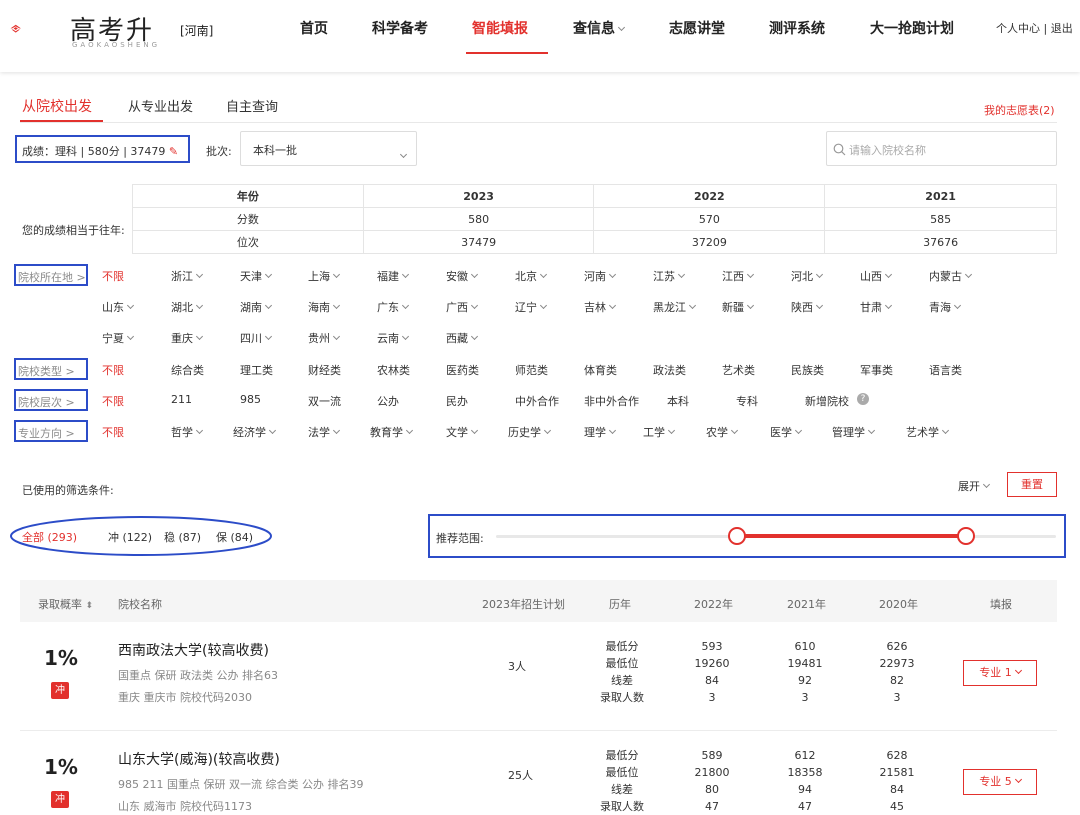 The height and width of the screenshot is (815, 1080). What do you see at coordinates (928, 432) in the screenshot?
I see `major-option: 艺术学` at bounding box center [928, 432].